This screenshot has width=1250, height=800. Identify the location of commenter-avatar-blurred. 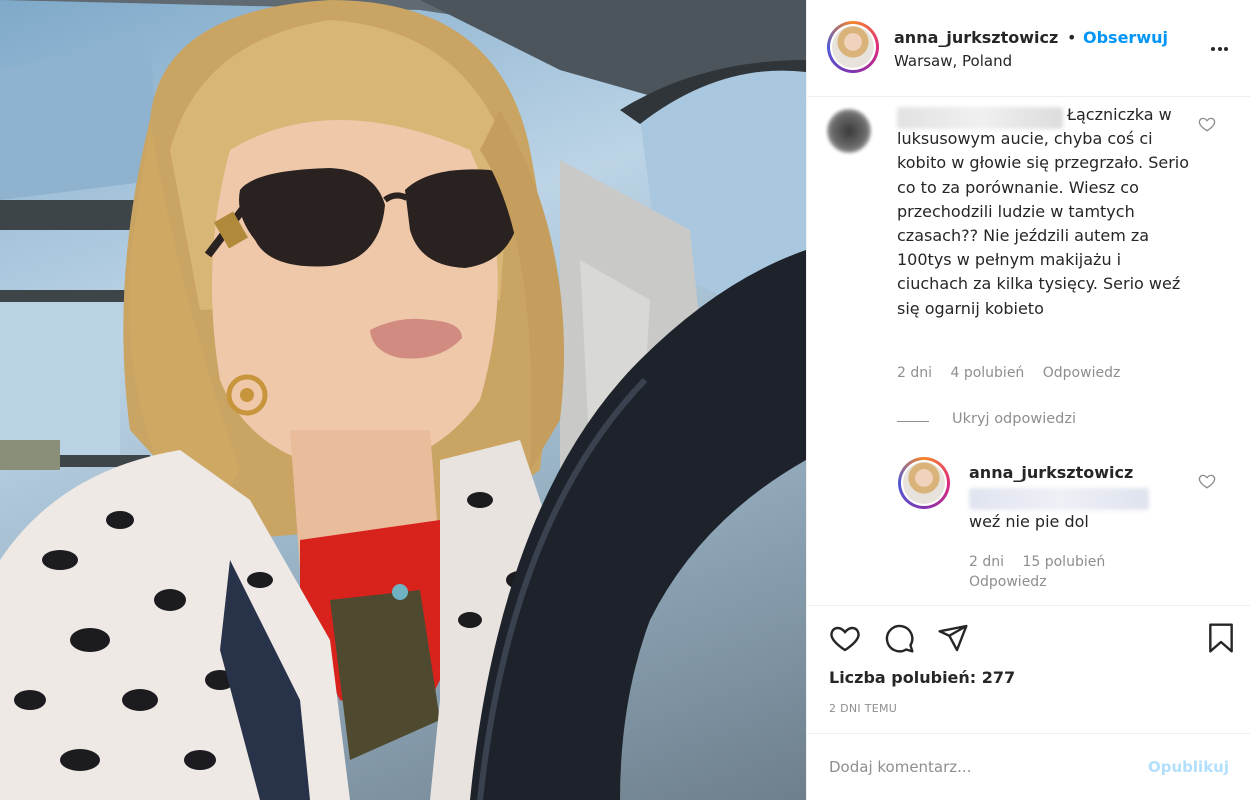
(849, 131).